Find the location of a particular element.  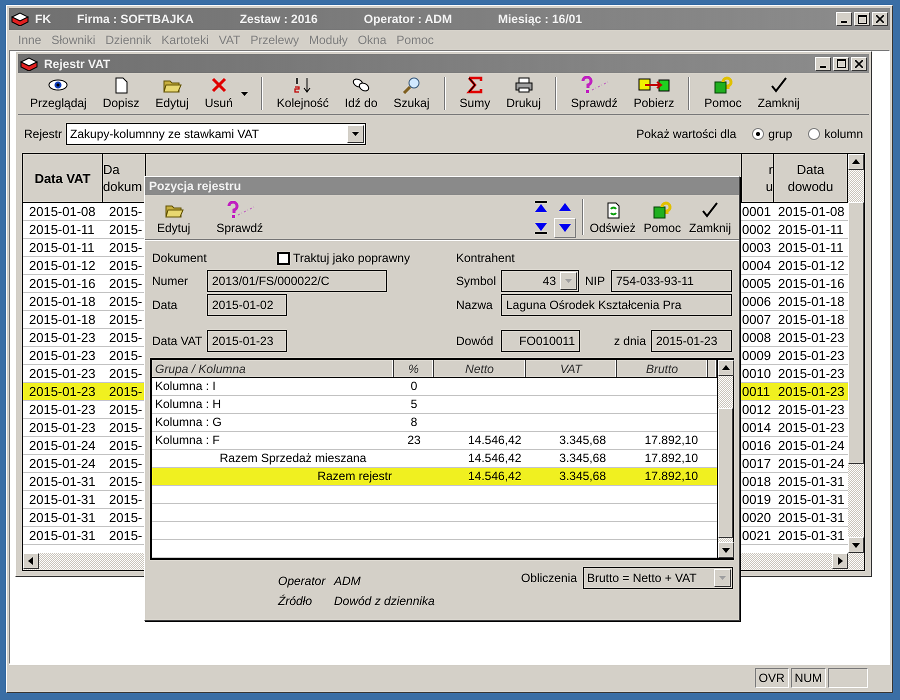

toolbar-button: Sumy is located at coordinates (475, 93).